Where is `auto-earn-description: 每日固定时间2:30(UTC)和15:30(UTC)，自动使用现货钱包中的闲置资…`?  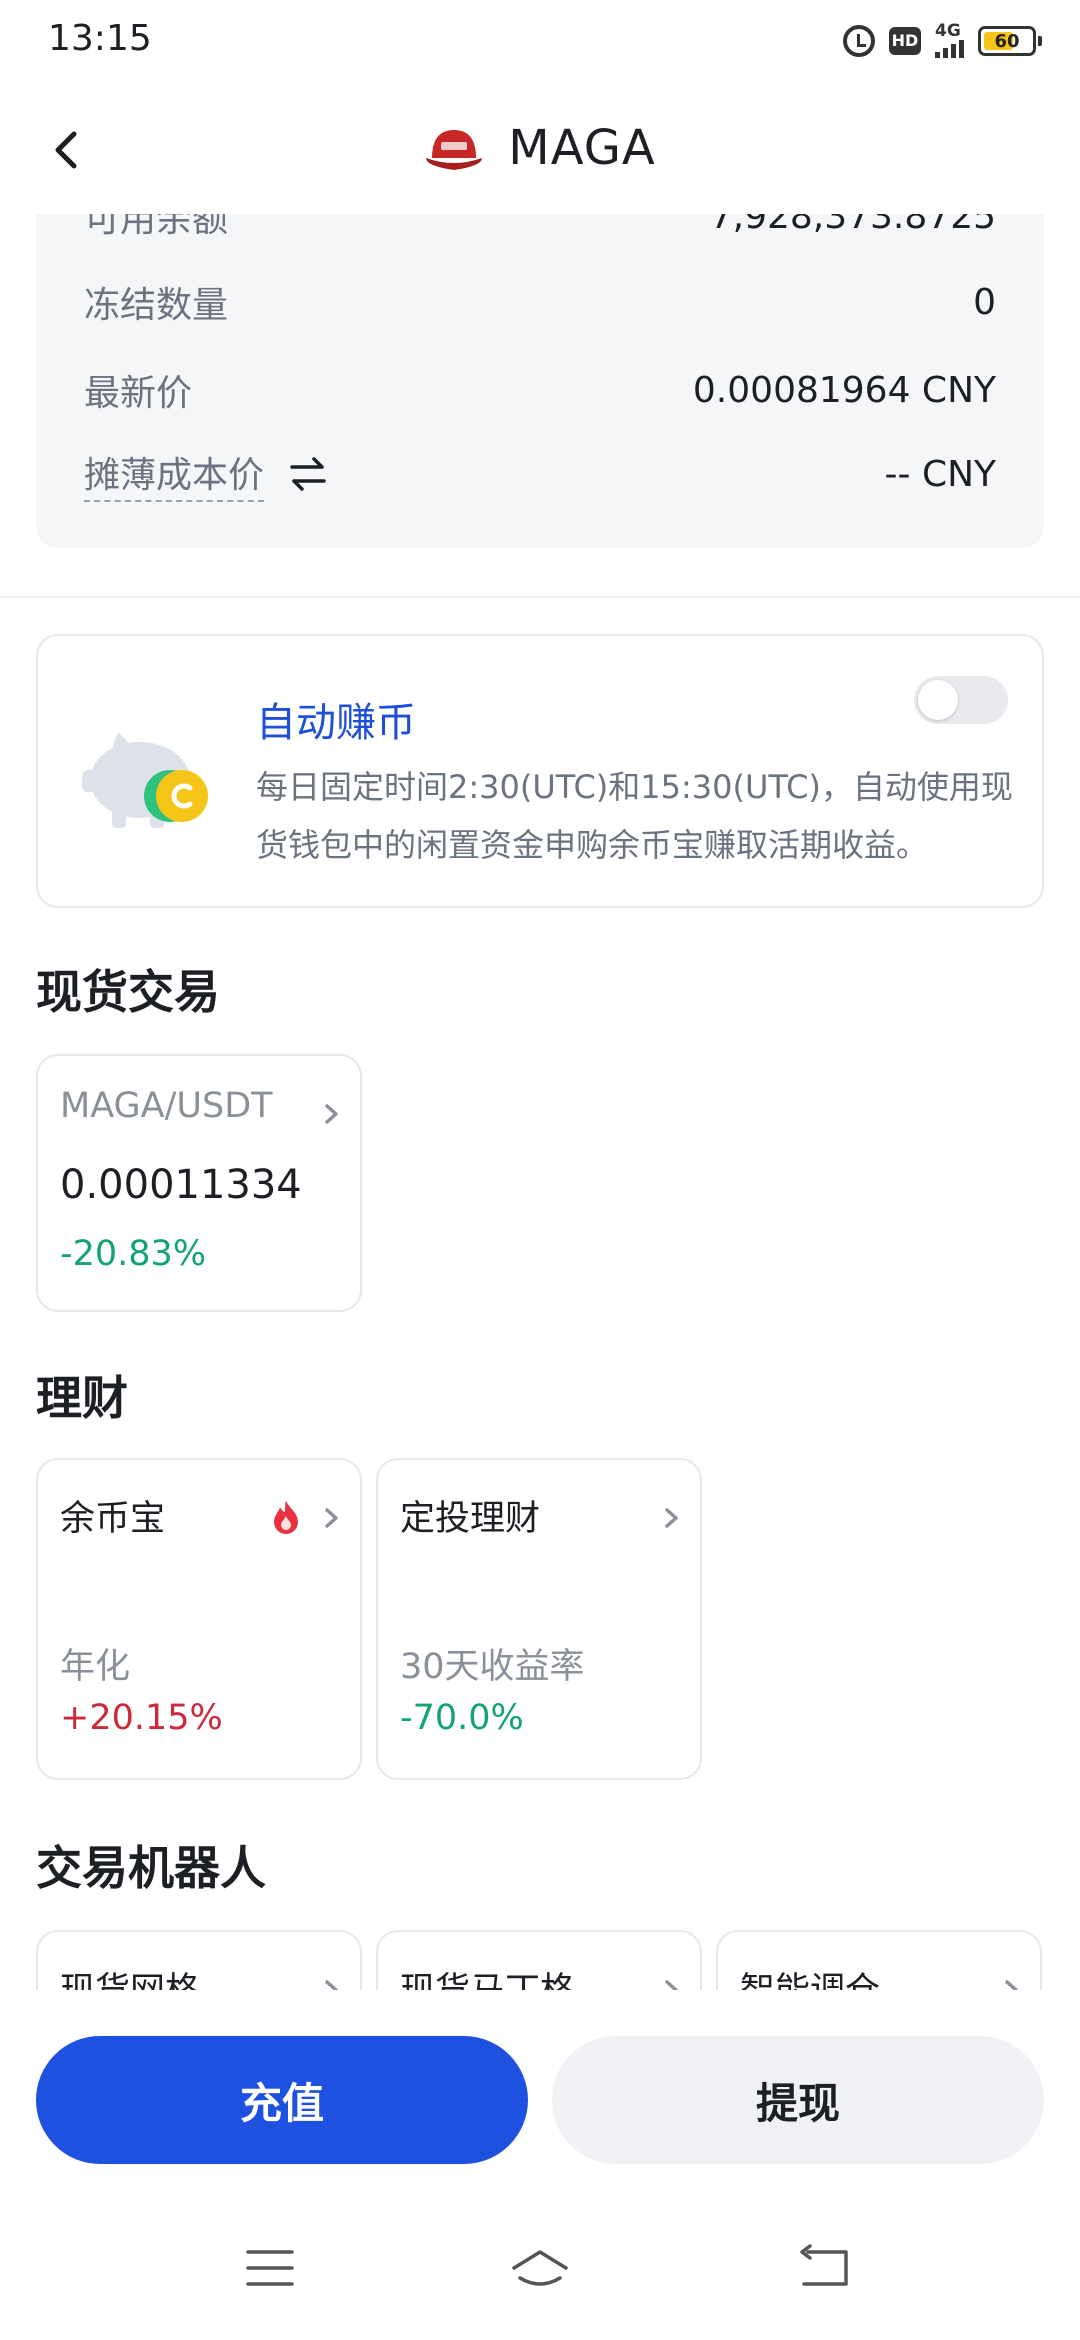 auto-earn-description: 每日固定时间2:30(UTC)和15:30(UTC)，自动使用现货钱包中的闲置资… is located at coordinates (634, 816).